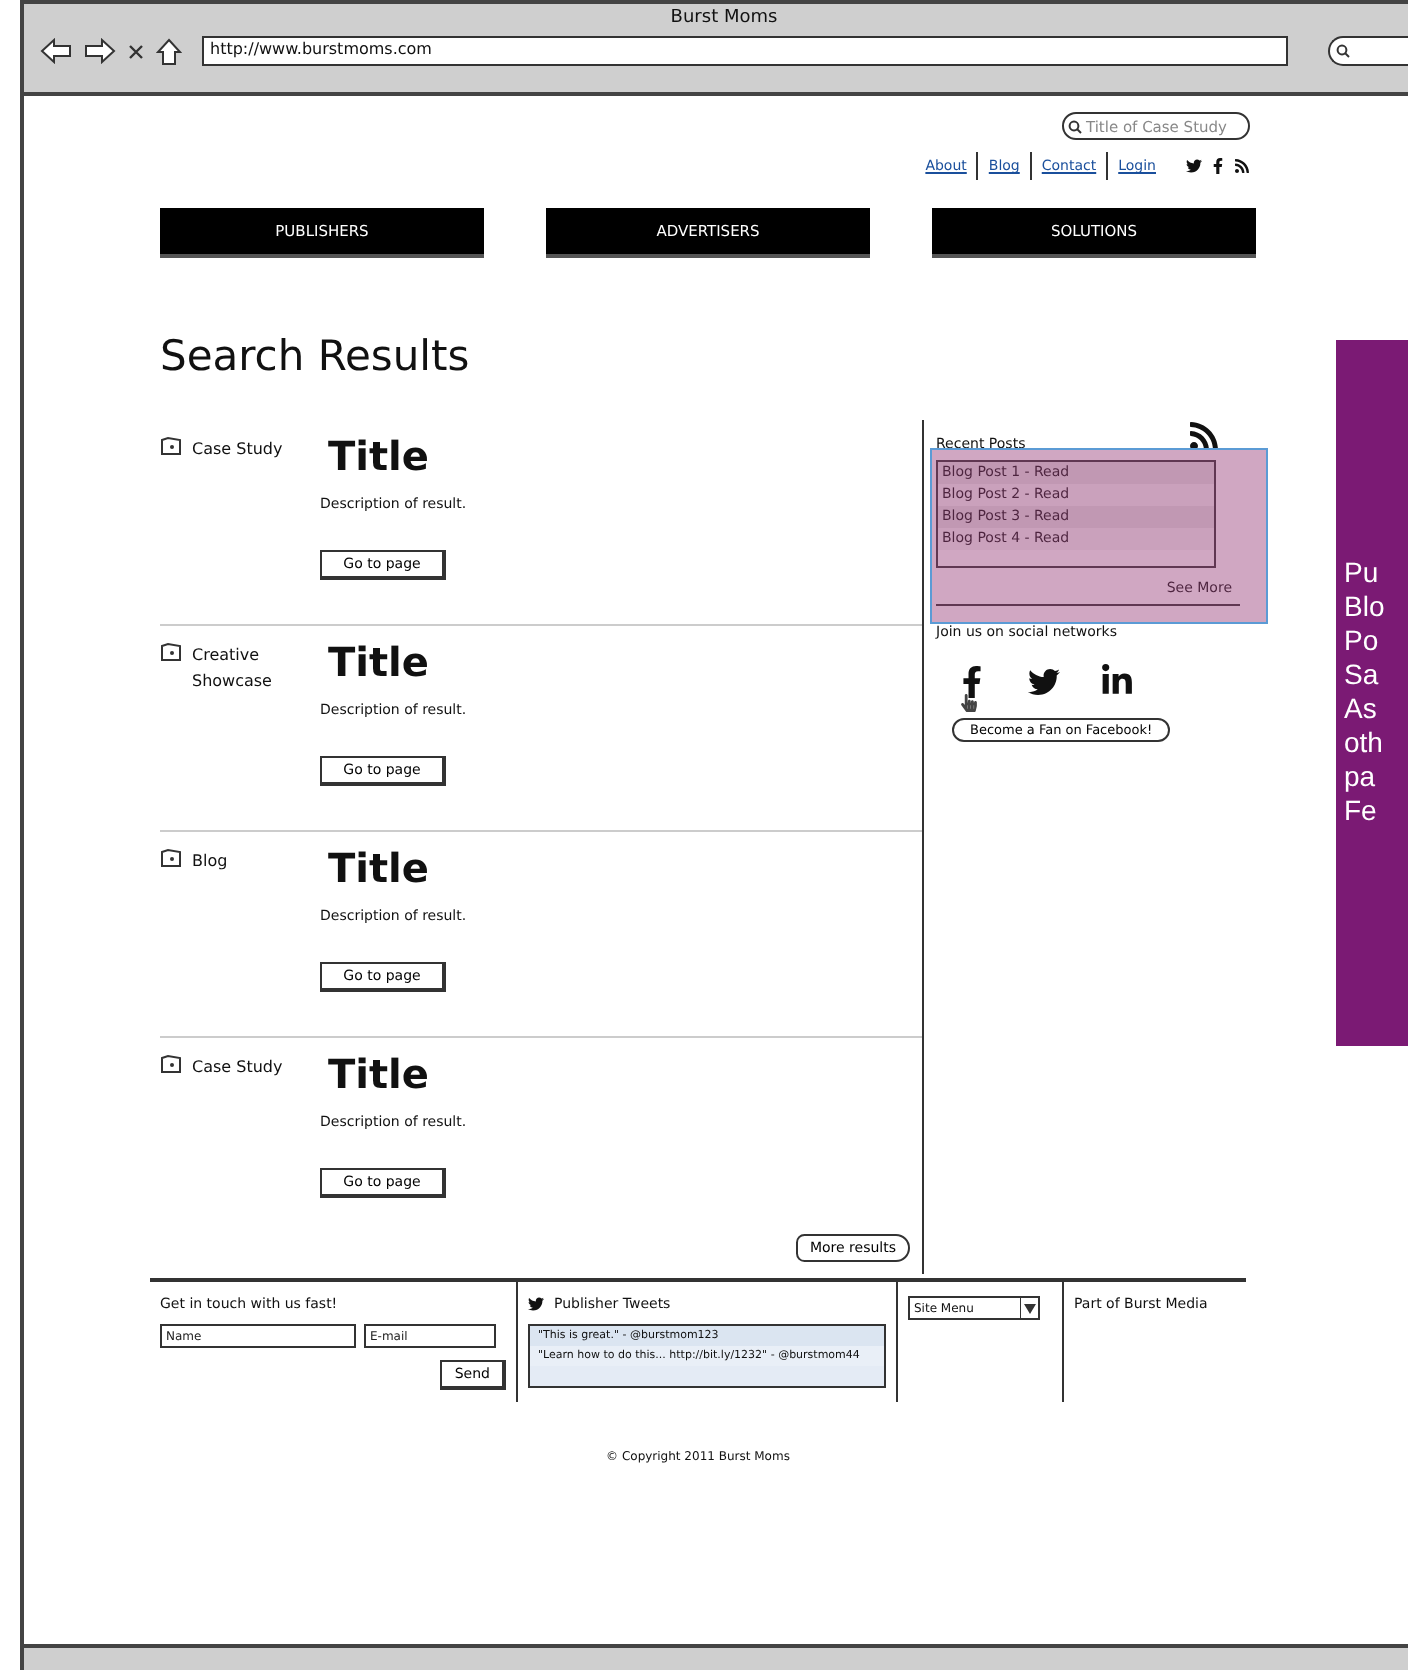 The height and width of the screenshot is (1670, 1408). I want to click on note-text: Sa, so click(1362, 675).